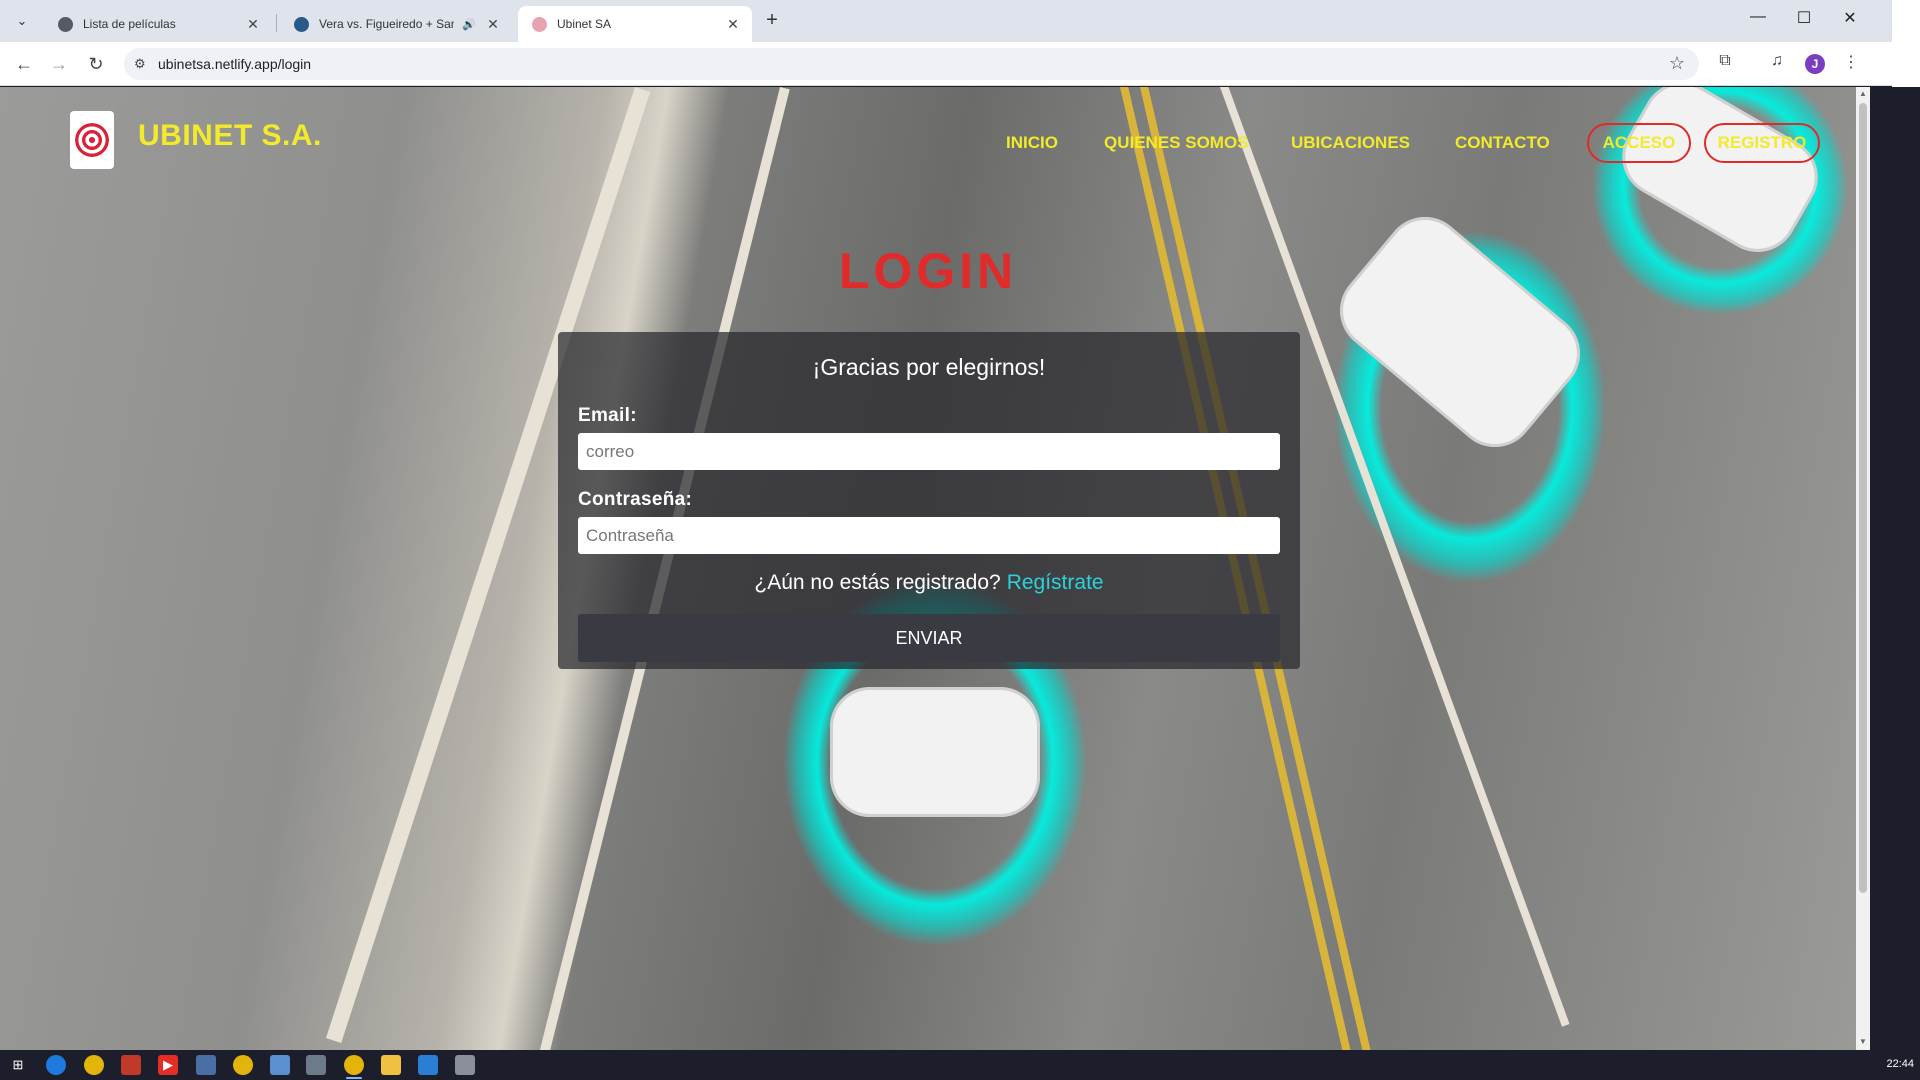 The width and height of the screenshot is (1920, 1080). Describe the element at coordinates (1863, 1041) in the screenshot. I see `scroll-down-icon: ▼` at that location.